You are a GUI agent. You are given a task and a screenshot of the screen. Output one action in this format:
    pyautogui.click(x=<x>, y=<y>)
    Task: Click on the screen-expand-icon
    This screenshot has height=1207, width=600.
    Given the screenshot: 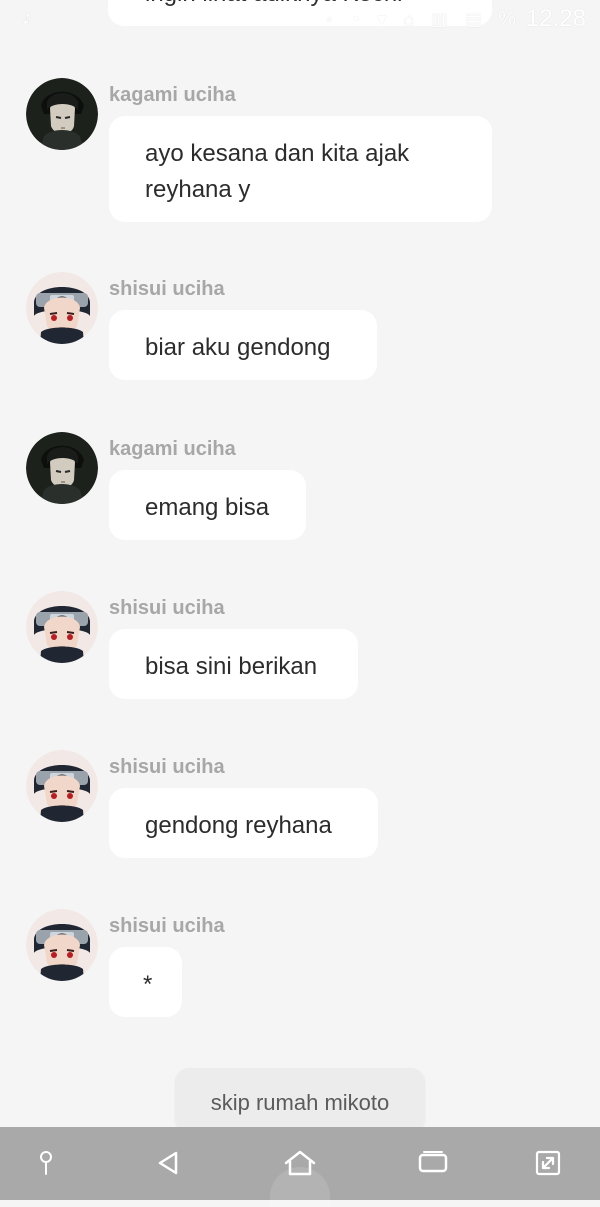 What is the action you would take?
    pyautogui.click(x=548, y=1163)
    